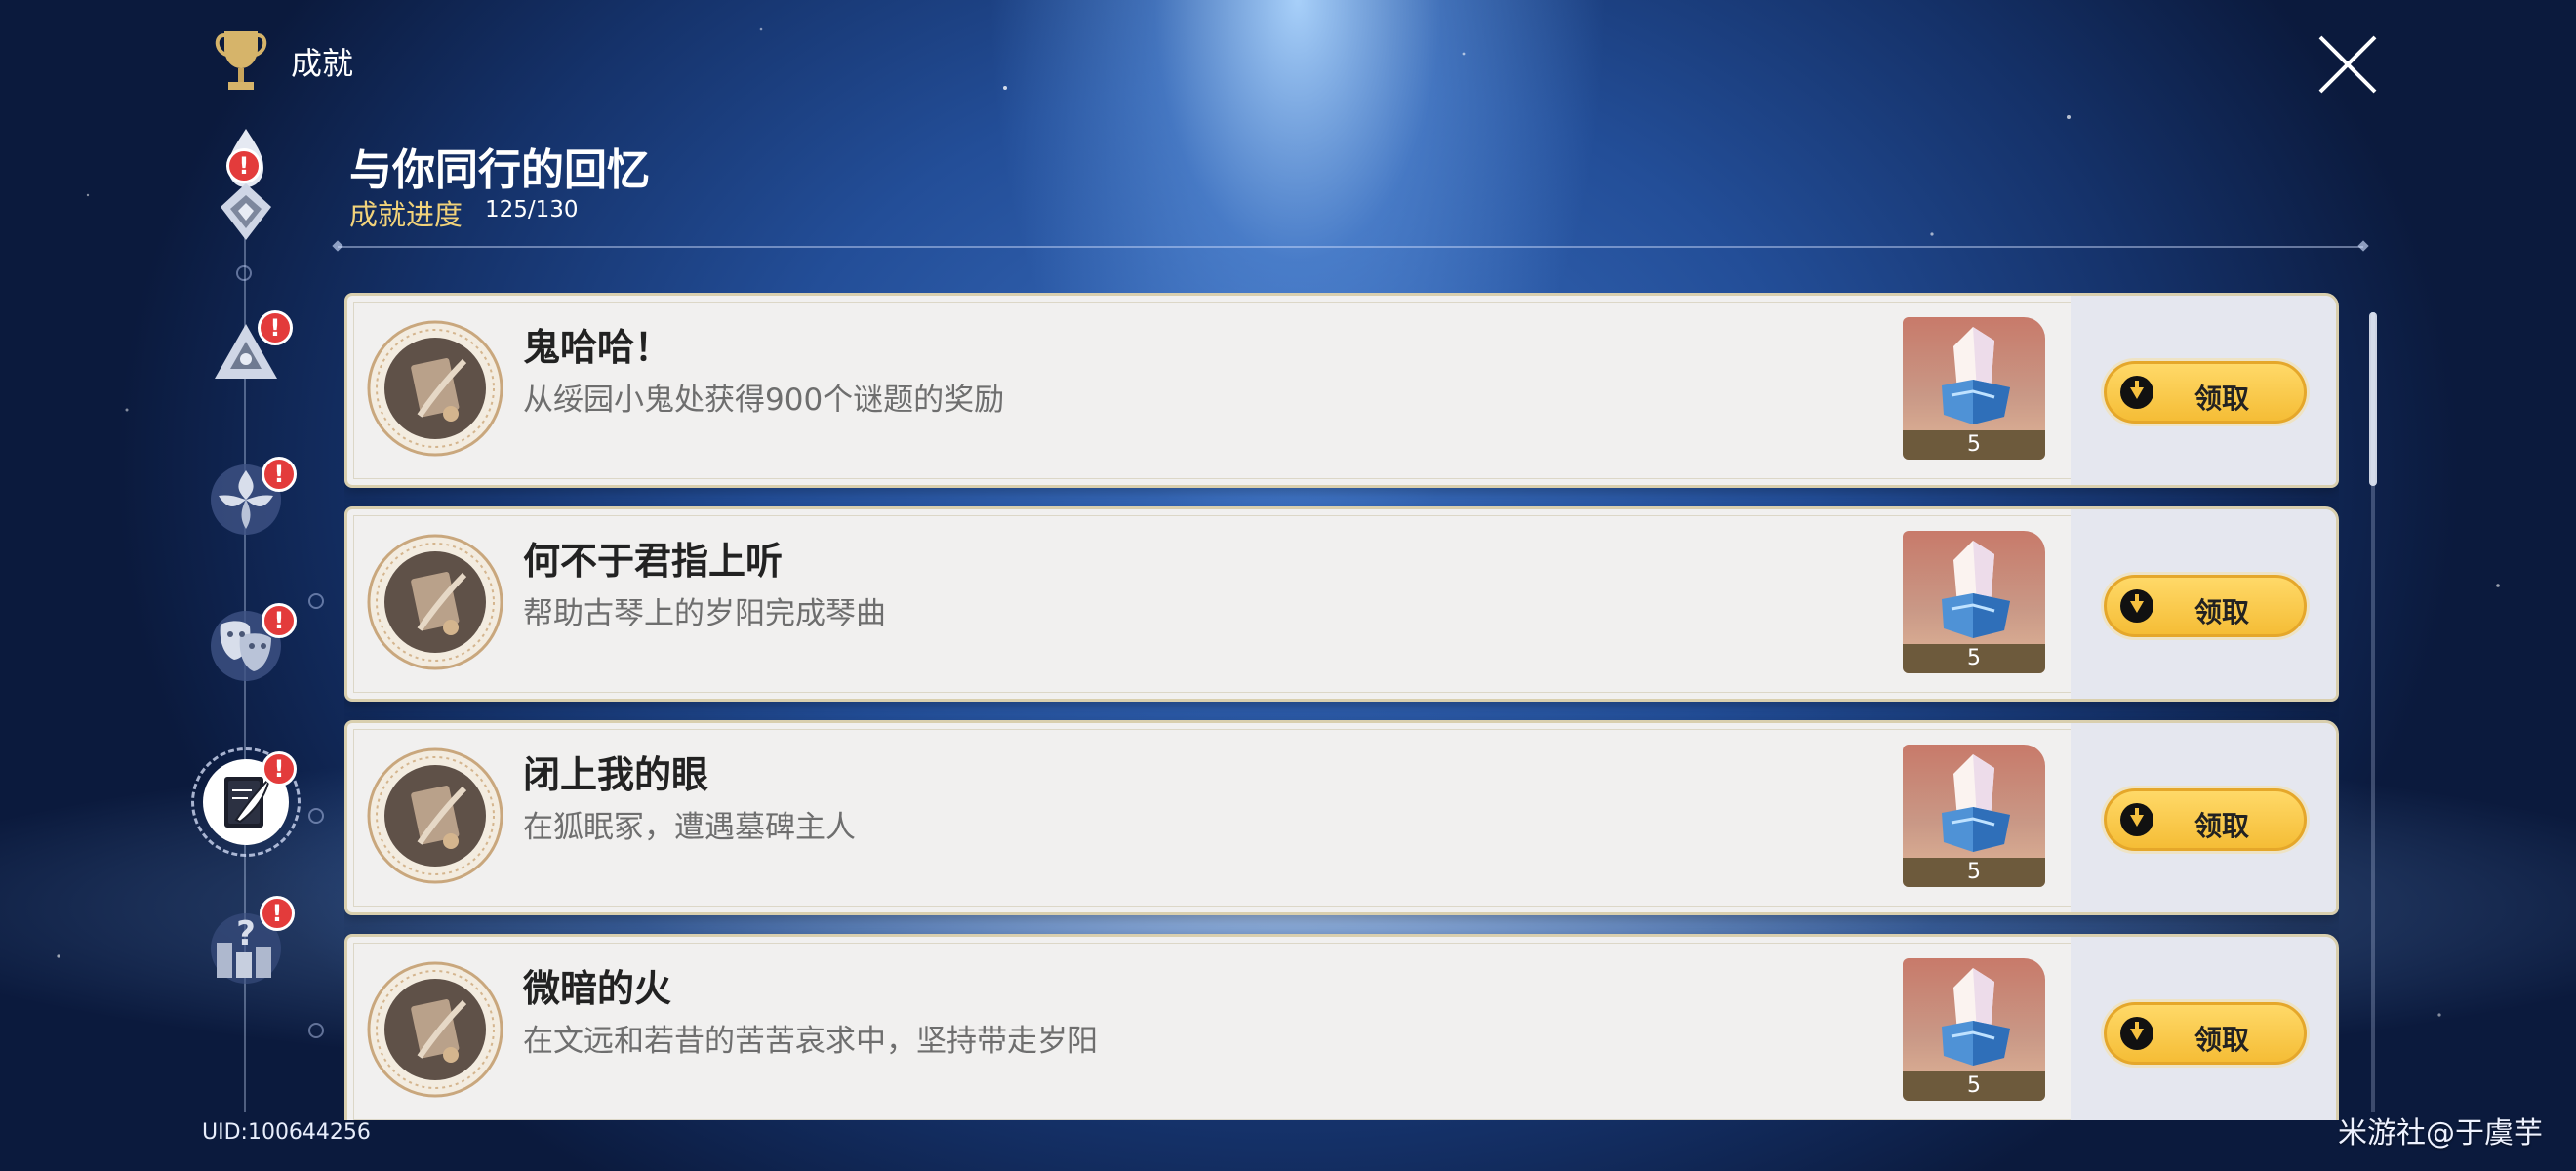 This screenshot has width=2576, height=1171. Describe the element at coordinates (2347, 64) in the screenshot. I see `close-icon` at that location.